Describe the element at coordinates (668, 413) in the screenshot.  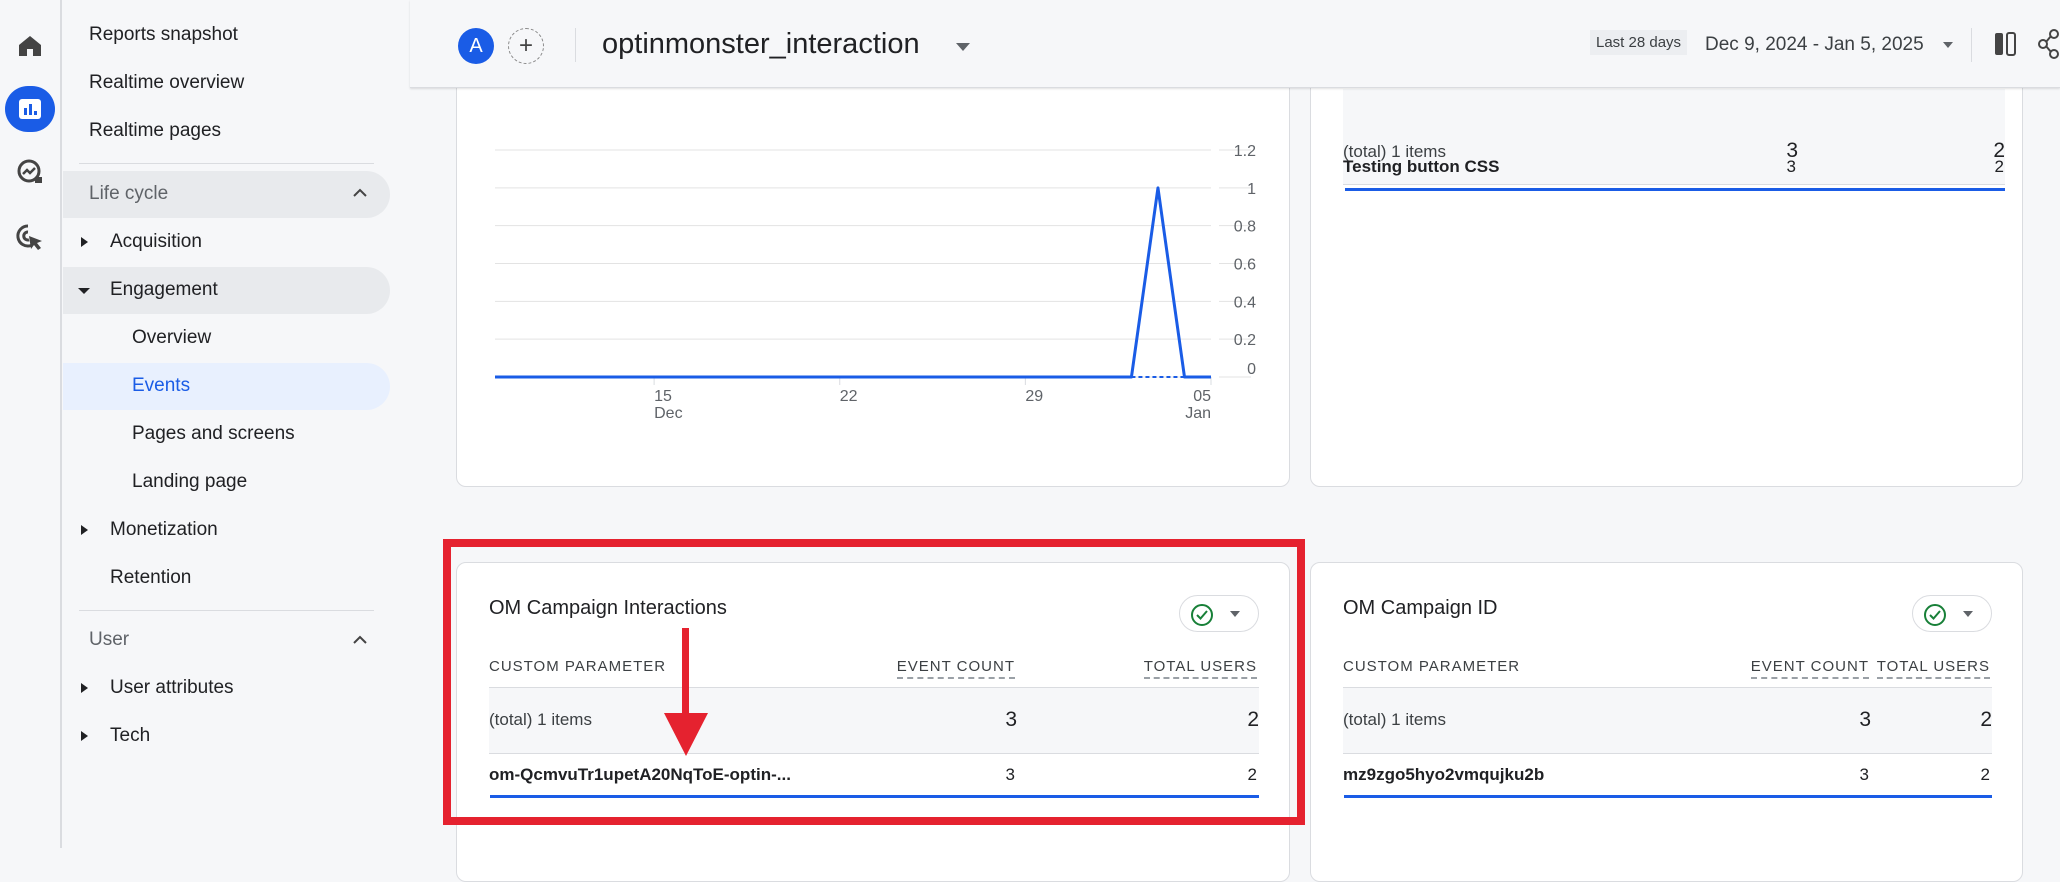
I see `x-tick-month: Dec` at that location.